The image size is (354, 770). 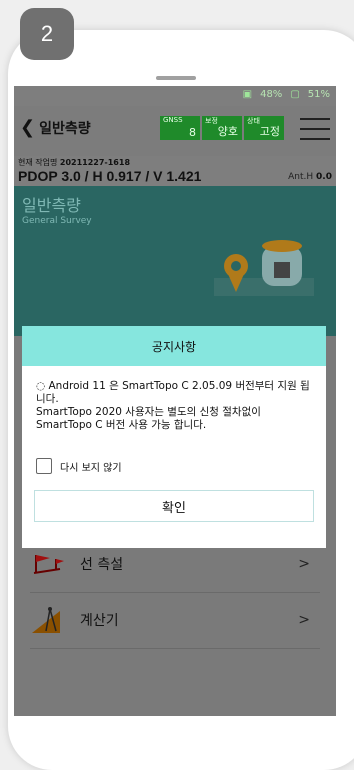 What do you see at coordinates (48, 564) in the screenshot?
I see `flag-icon` at bounding box center [48, 564].